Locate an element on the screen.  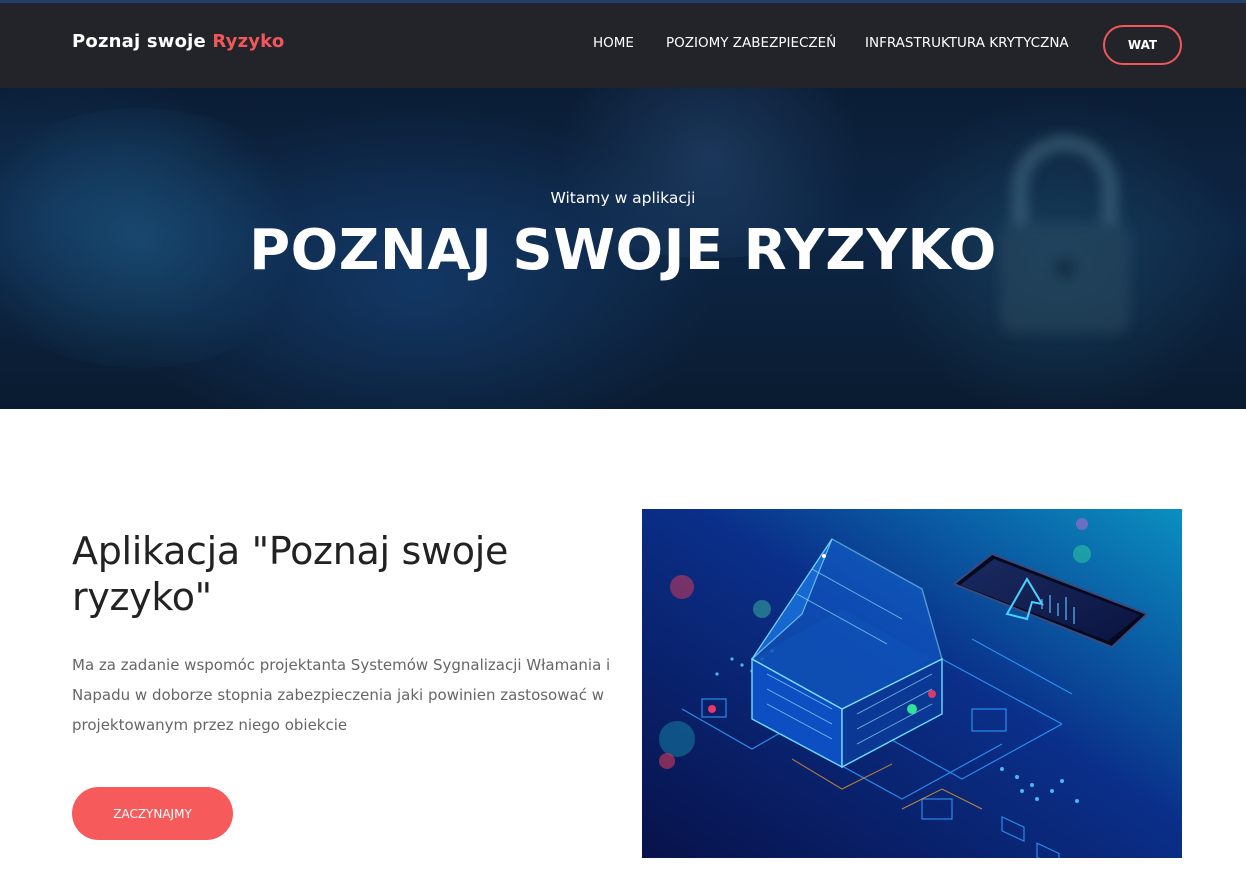
brand-main: Poznaj swoje is located at coordinates (139, 41).